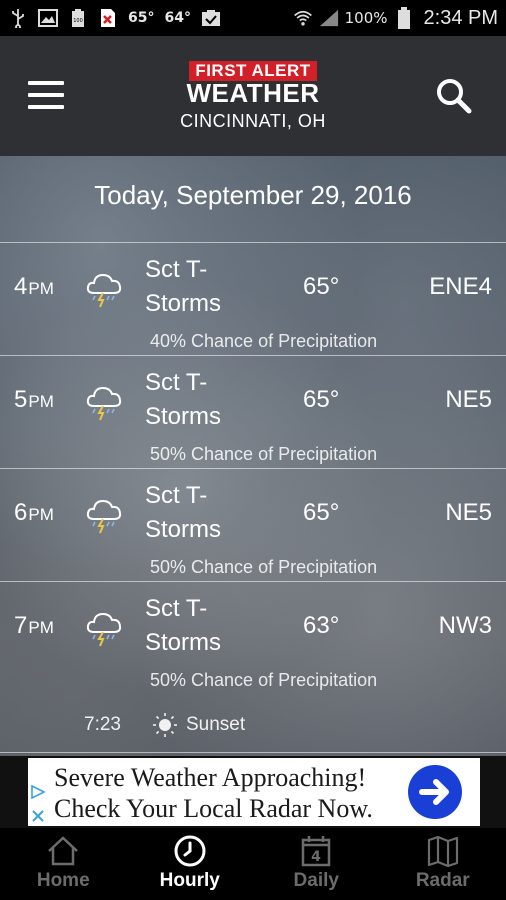 This screenshot has height=900, width=506. I want to click on temperature: 63°, so click(321, 625).